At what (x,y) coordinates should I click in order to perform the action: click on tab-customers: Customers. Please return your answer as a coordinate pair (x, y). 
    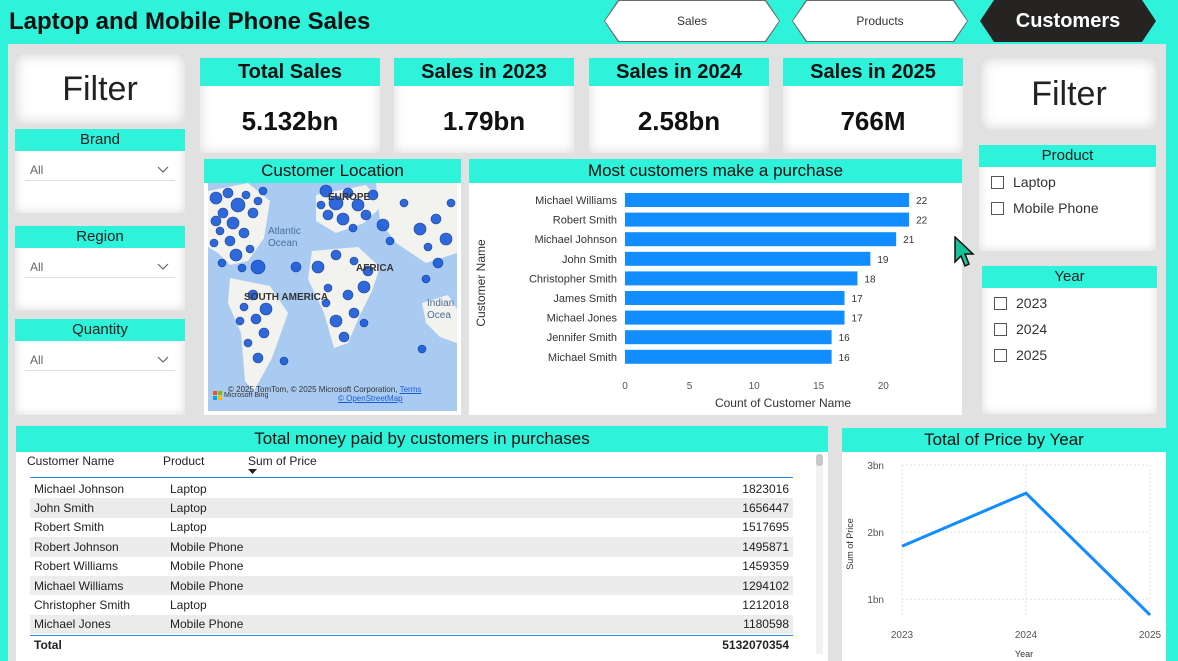
    Looking at the image, I should click on (1068, 21).